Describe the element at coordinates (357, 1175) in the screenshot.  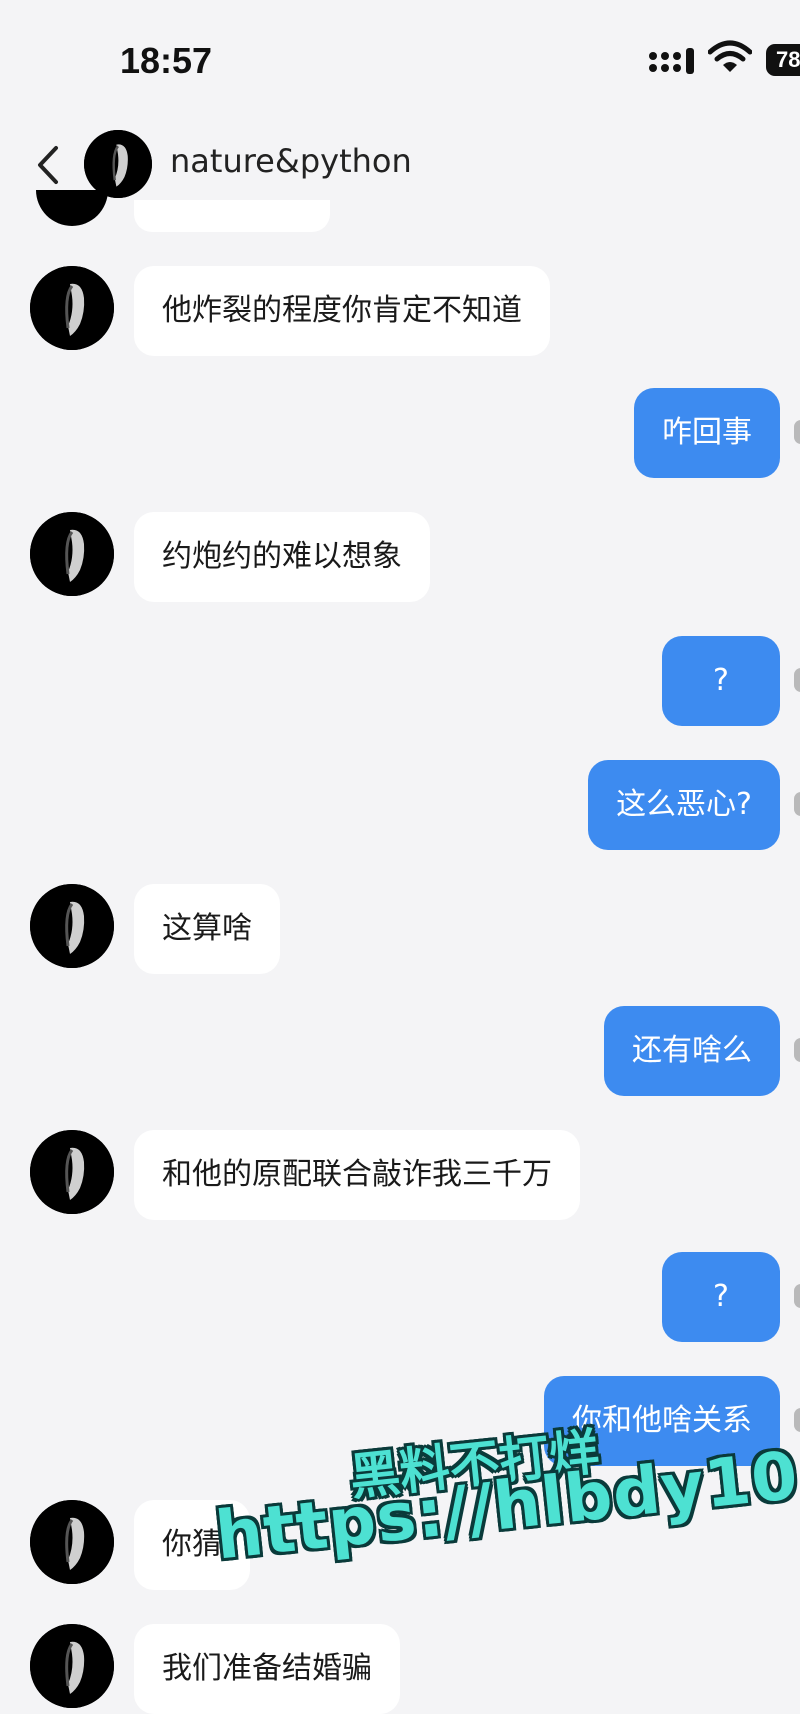
I see `incoming-message: 和他的原配联合敲诈我三千万` at that location.